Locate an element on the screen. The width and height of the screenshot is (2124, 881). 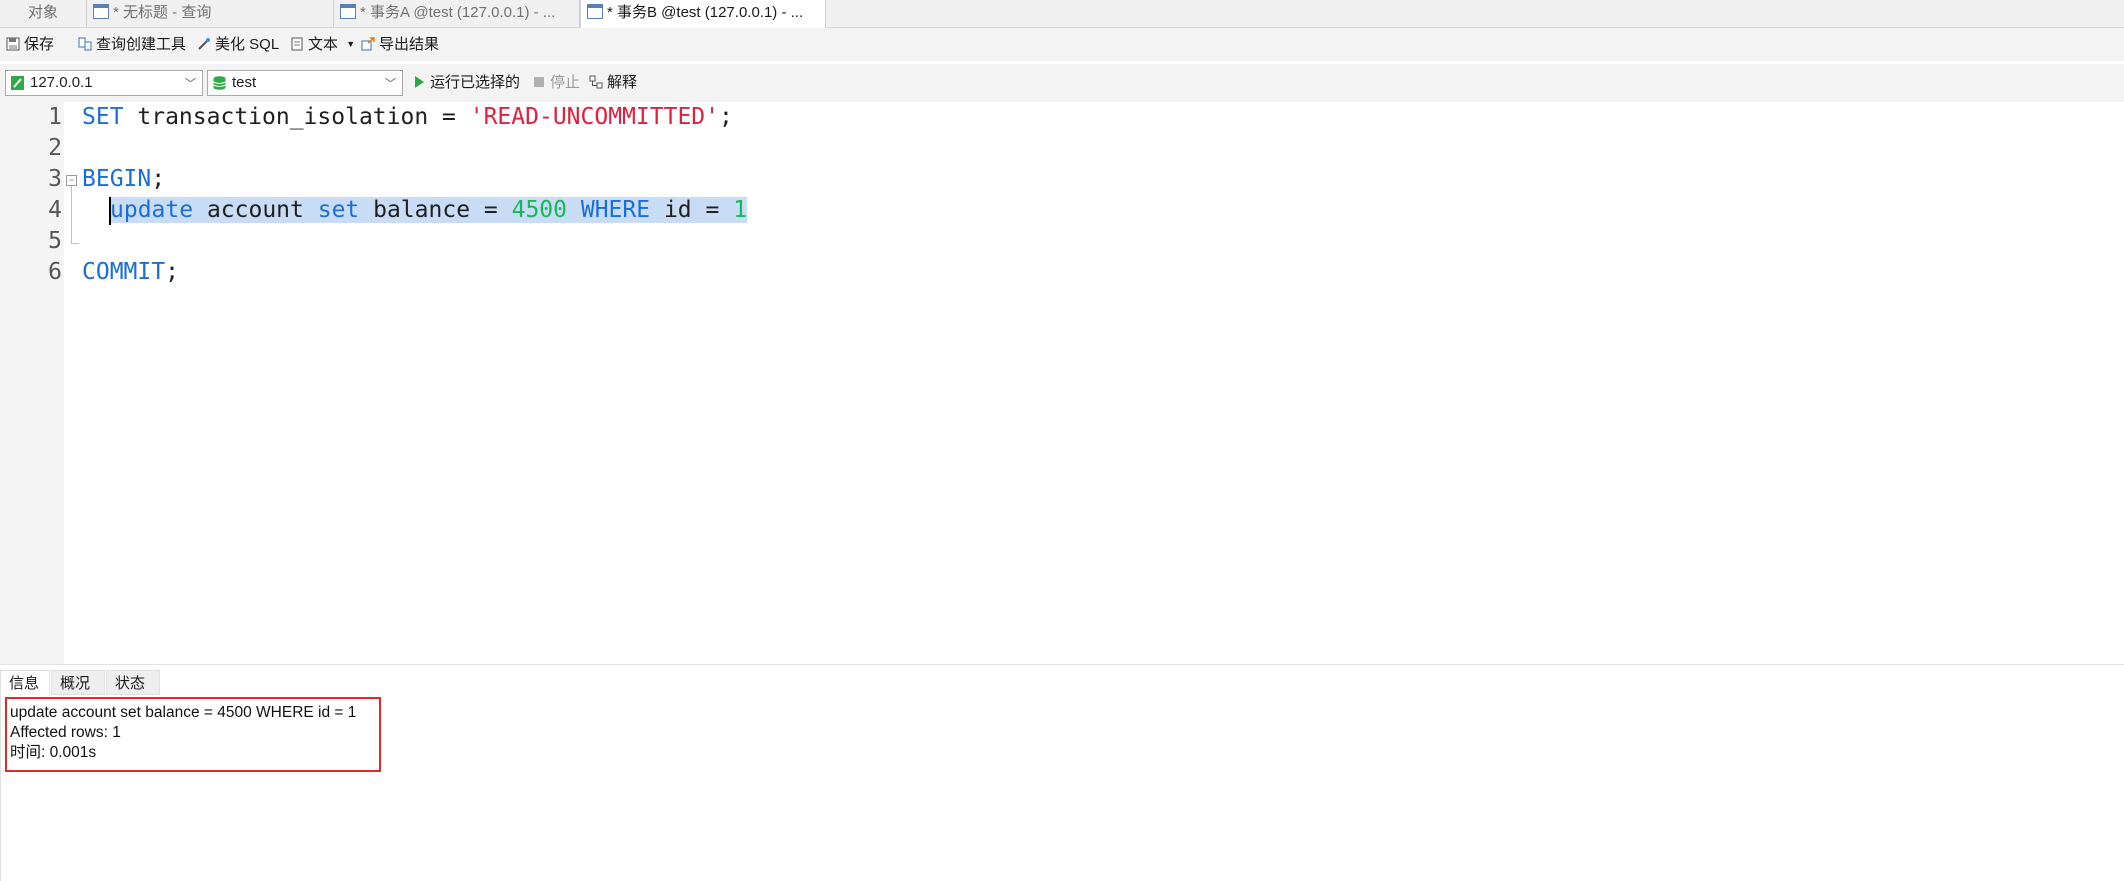
code-line-6: COMMIT; is located at coordinates (130, 272).